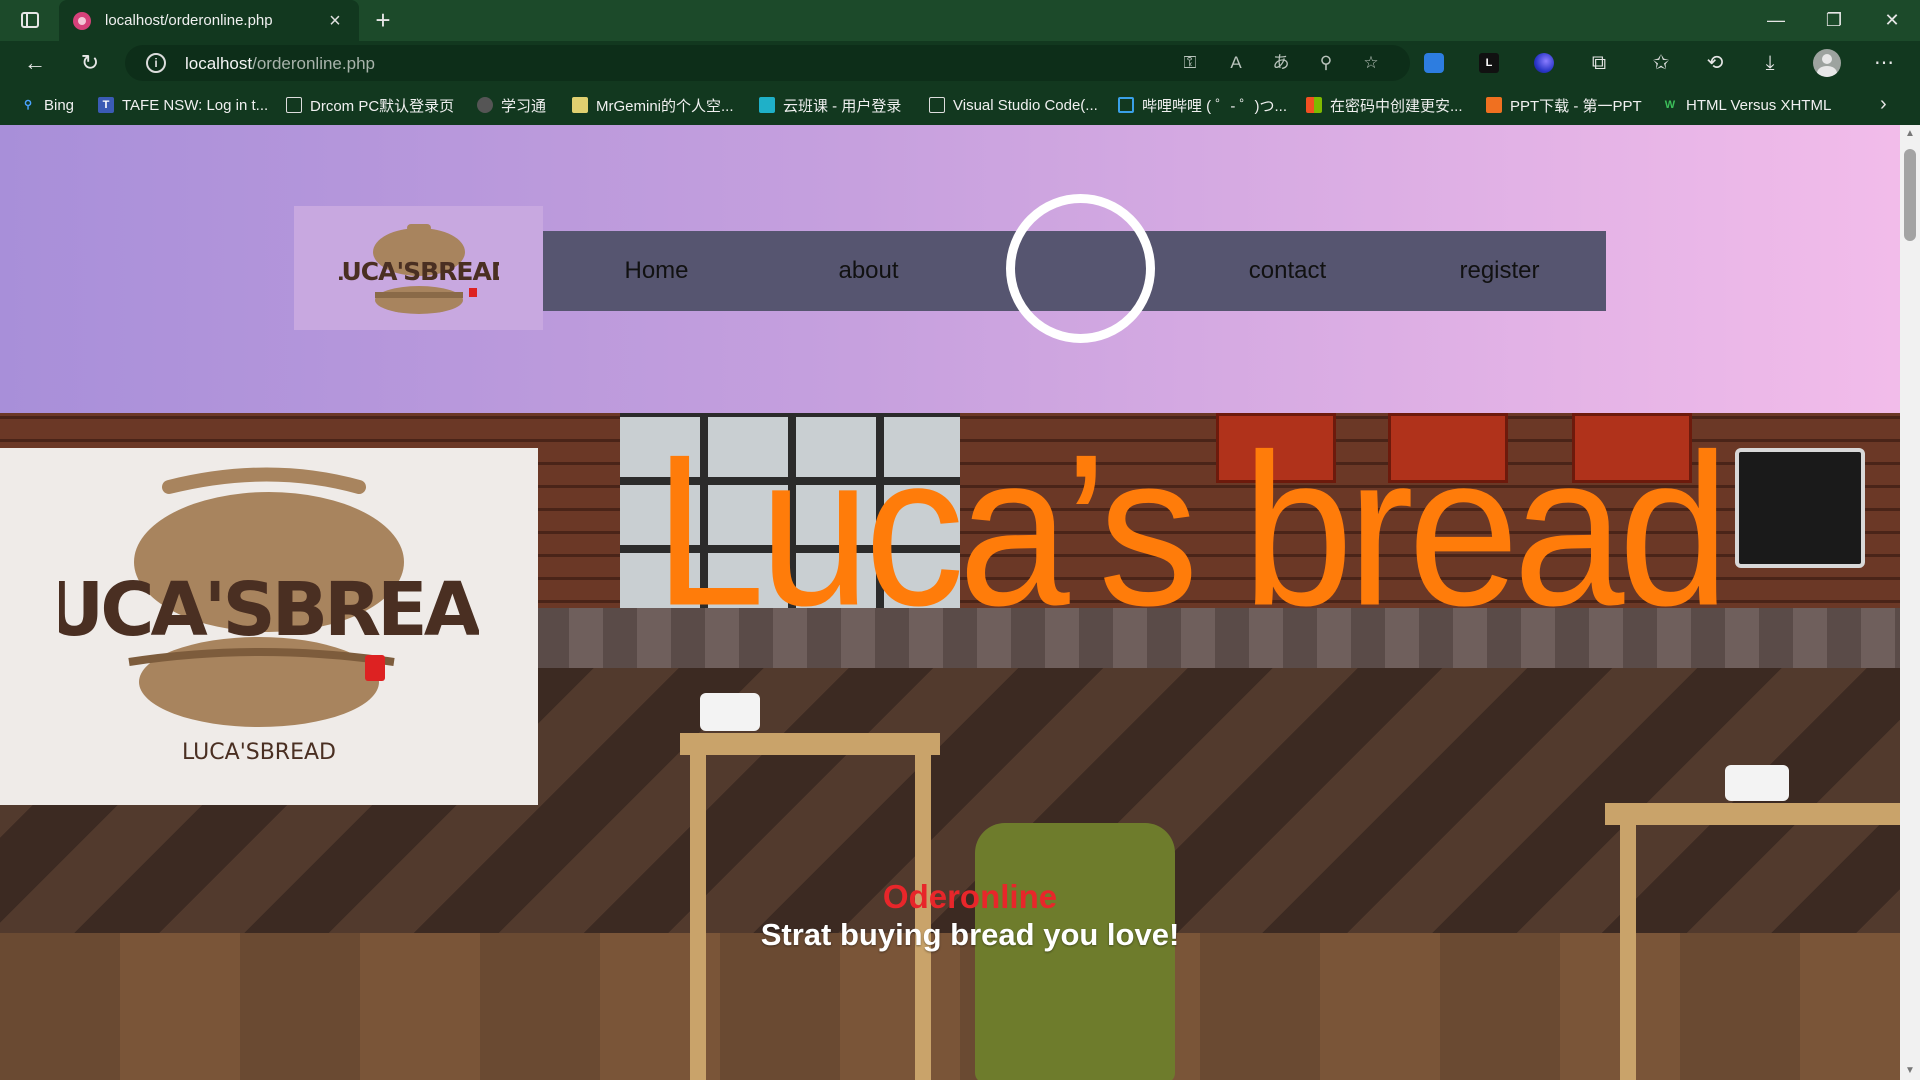  I want to click on favorite-item: 云班课 - 用户登录, so click(830, 105).